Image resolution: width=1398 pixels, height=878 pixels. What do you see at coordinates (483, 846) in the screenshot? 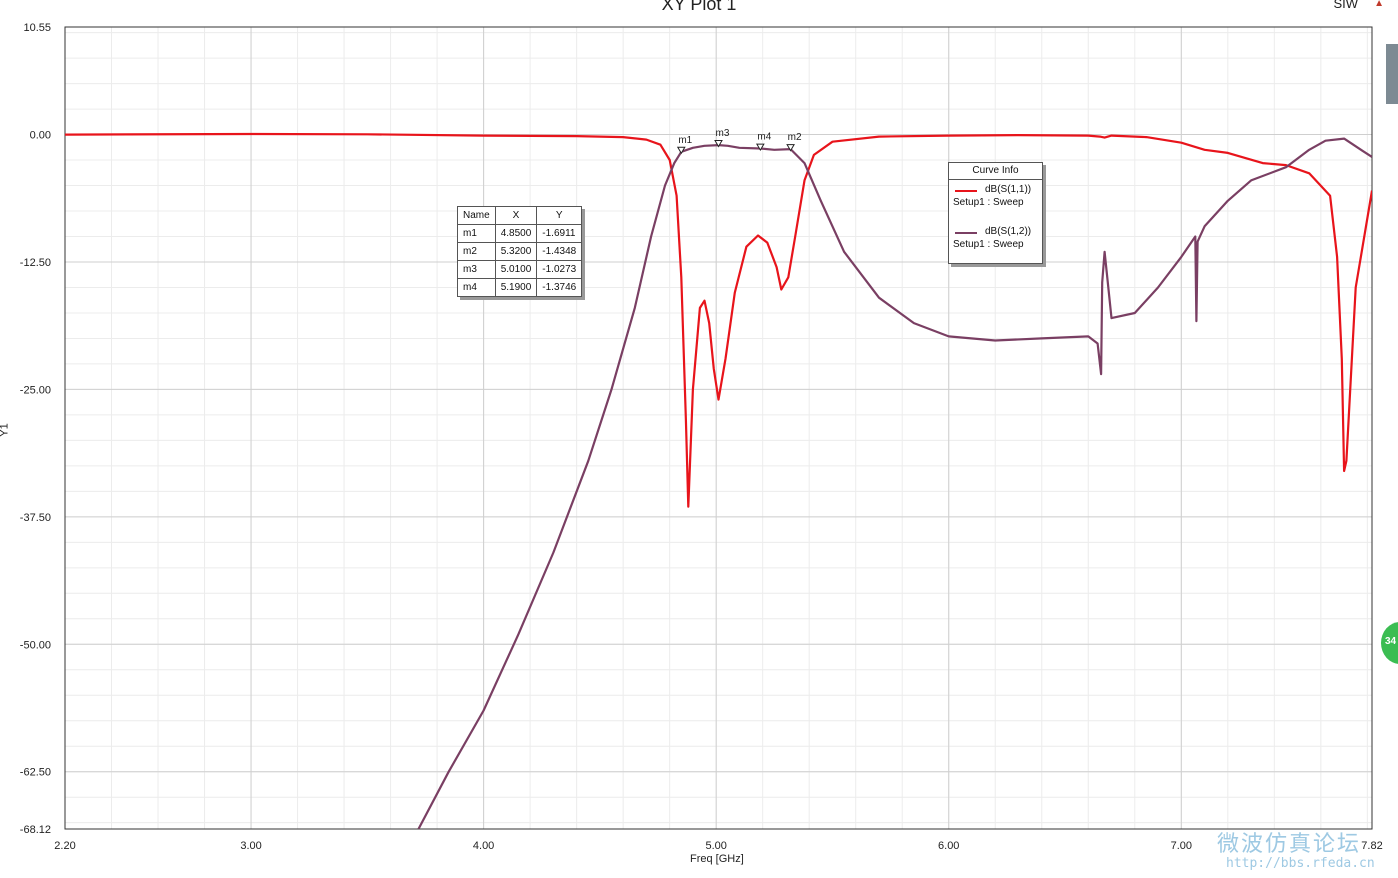
I see `x-tick-label: 4.00` at bounding box center [483, 846].